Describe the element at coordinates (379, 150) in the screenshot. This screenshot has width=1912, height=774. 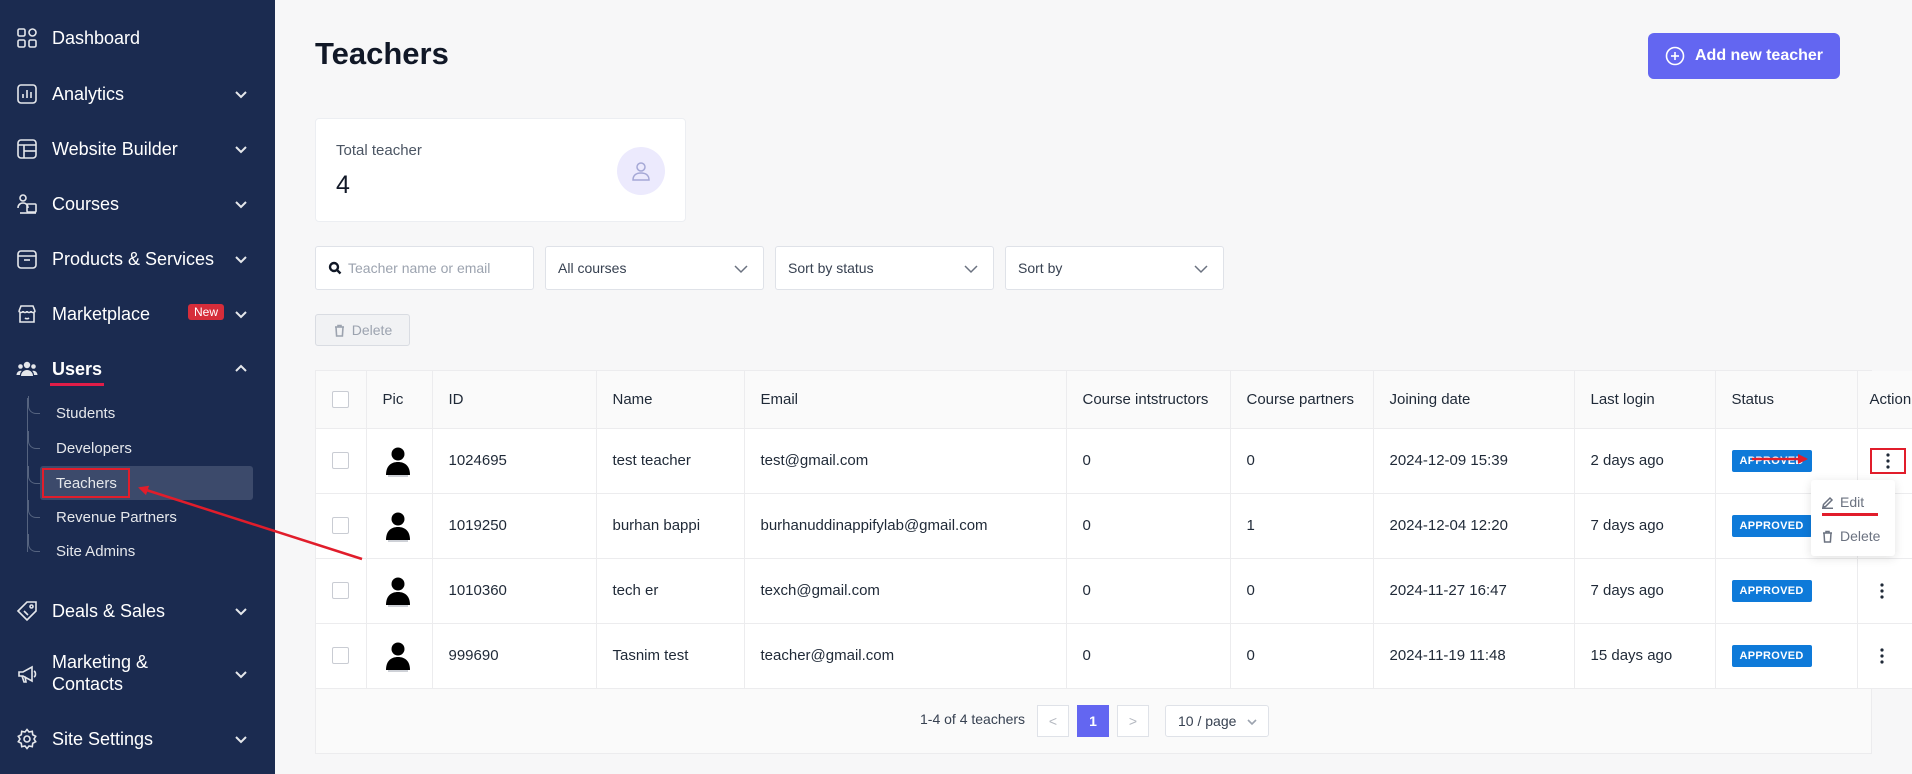
I see `stat-label: Total teacher` at that location.